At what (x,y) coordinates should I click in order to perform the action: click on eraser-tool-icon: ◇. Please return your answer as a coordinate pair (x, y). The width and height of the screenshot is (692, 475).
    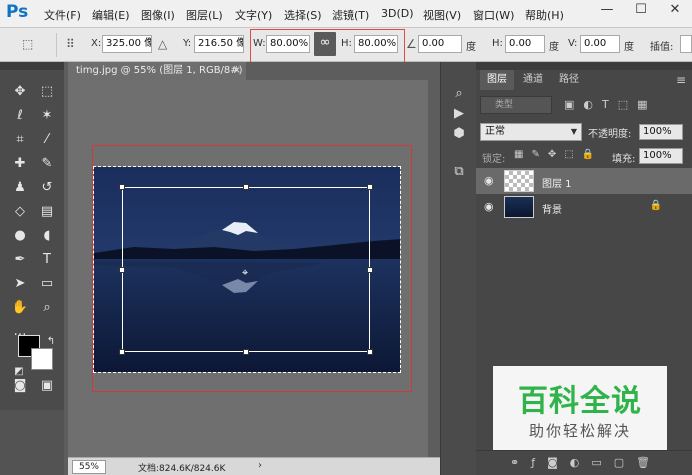
    Looking at the image, I should click on (20, 212).